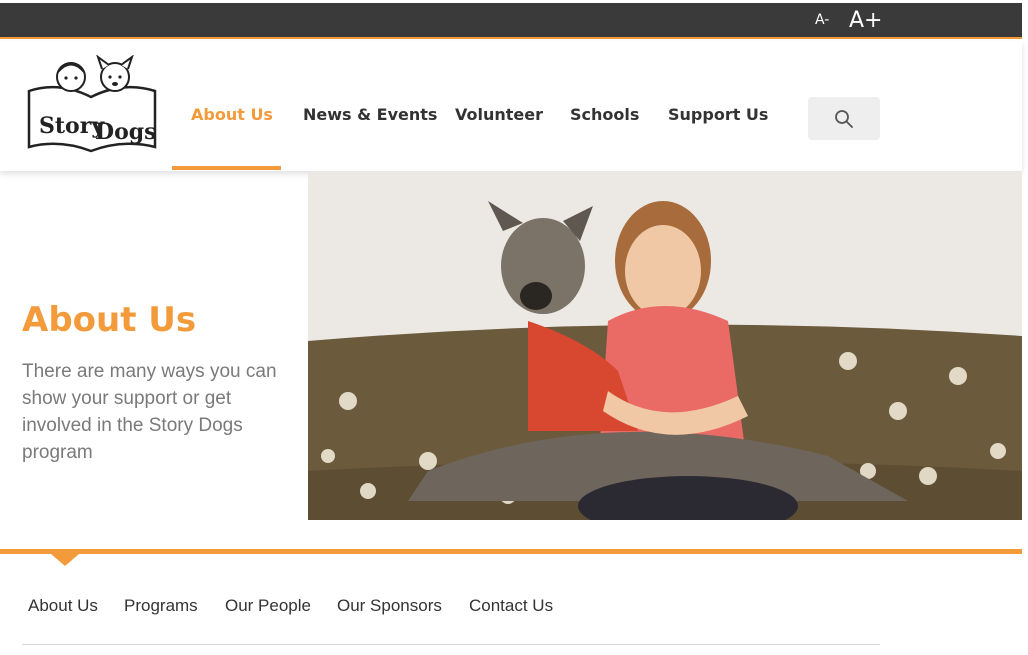  Describe the element at coordinates (389, 606) in the screenshot. I see `subnav-item-our-sponsors: Our Sponsors` at that location.